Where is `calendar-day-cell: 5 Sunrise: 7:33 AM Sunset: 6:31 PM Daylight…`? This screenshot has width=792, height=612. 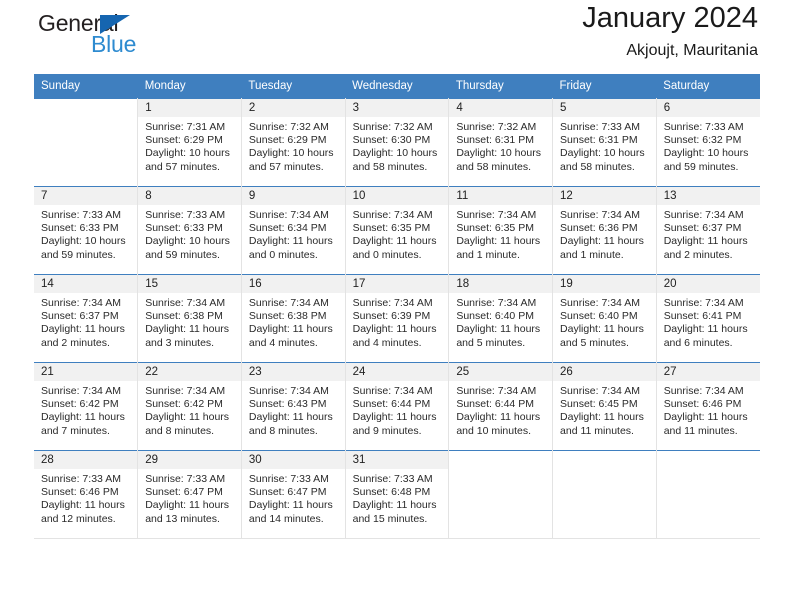
calendar-day-cell: 5 Sunrise: 7:33 AM Sunset: 6:31 PM Daylight… is located at coordinates (604, 142).